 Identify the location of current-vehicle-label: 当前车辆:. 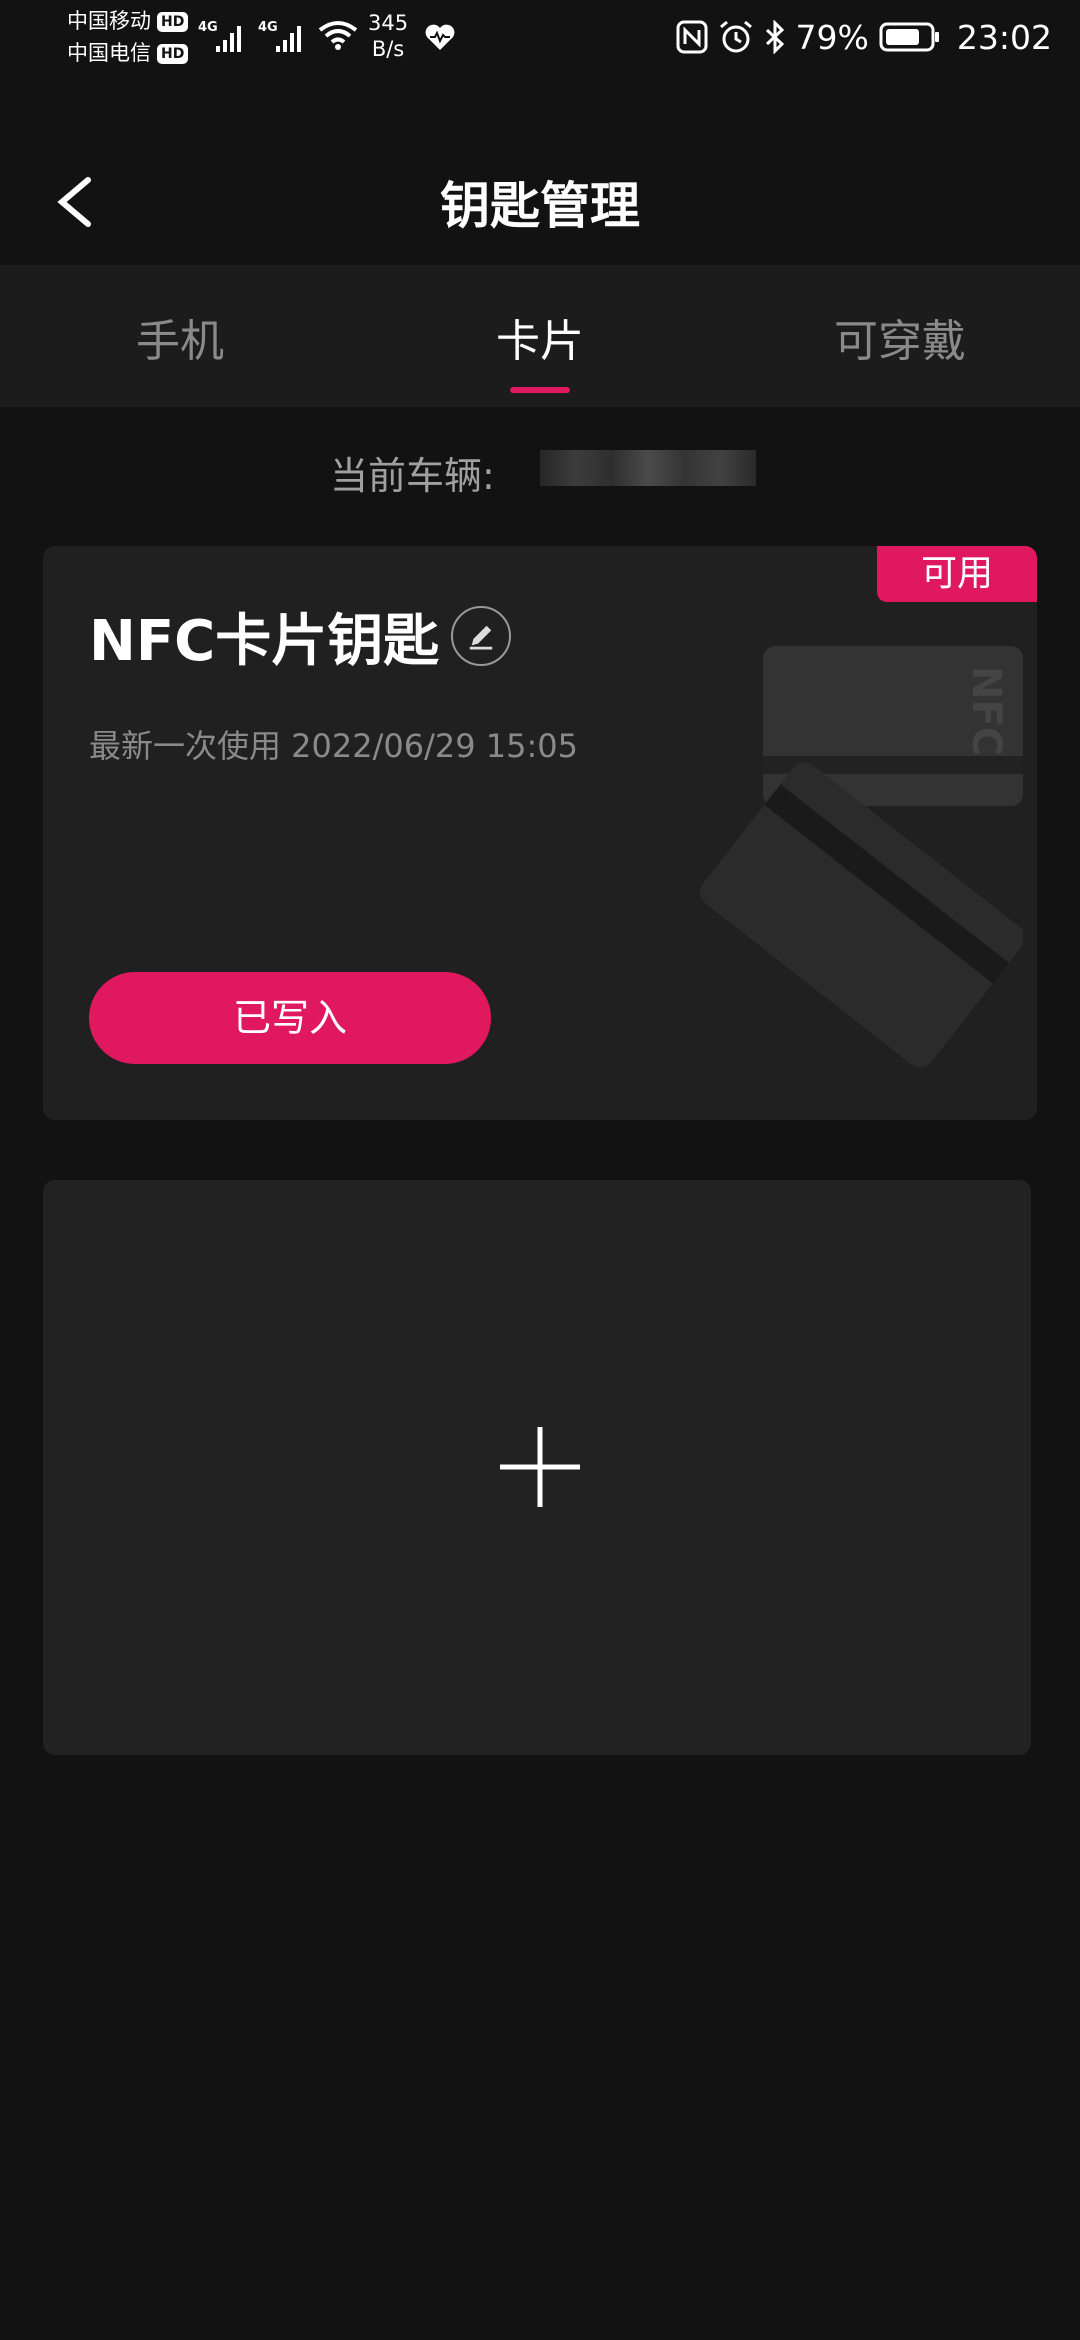
(412, 476).